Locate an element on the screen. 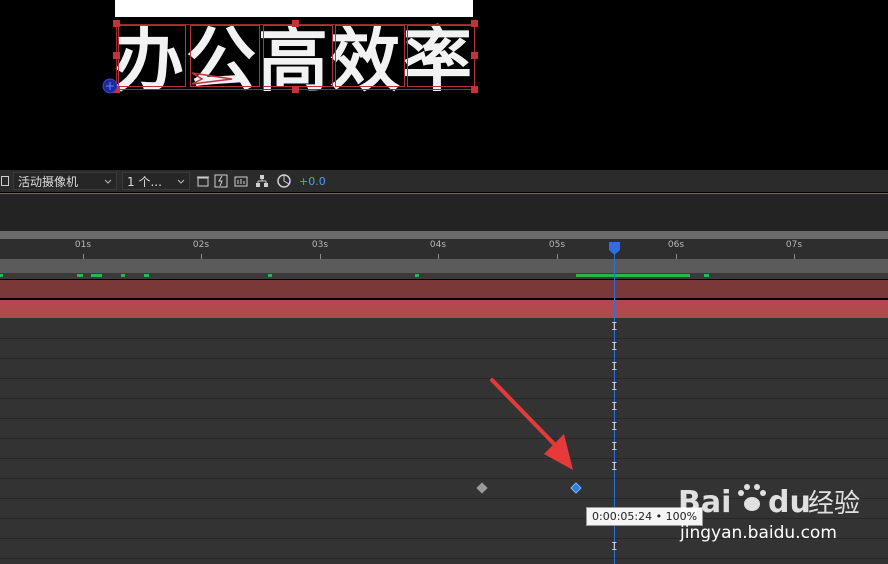 This screenshot has width=888, height=564. playhead-handle-icon is located at coordinates (614, 248).